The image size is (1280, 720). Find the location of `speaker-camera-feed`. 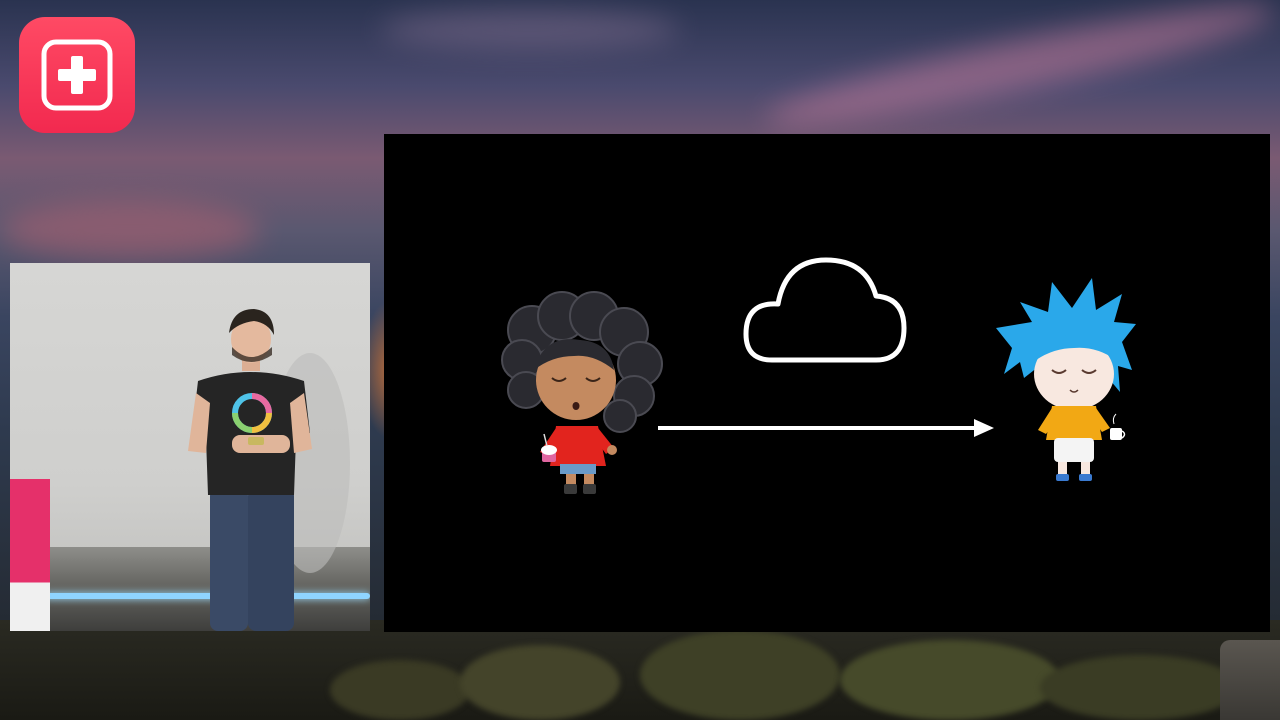

speaker-camera-feed is located at coordinates (190, 447).